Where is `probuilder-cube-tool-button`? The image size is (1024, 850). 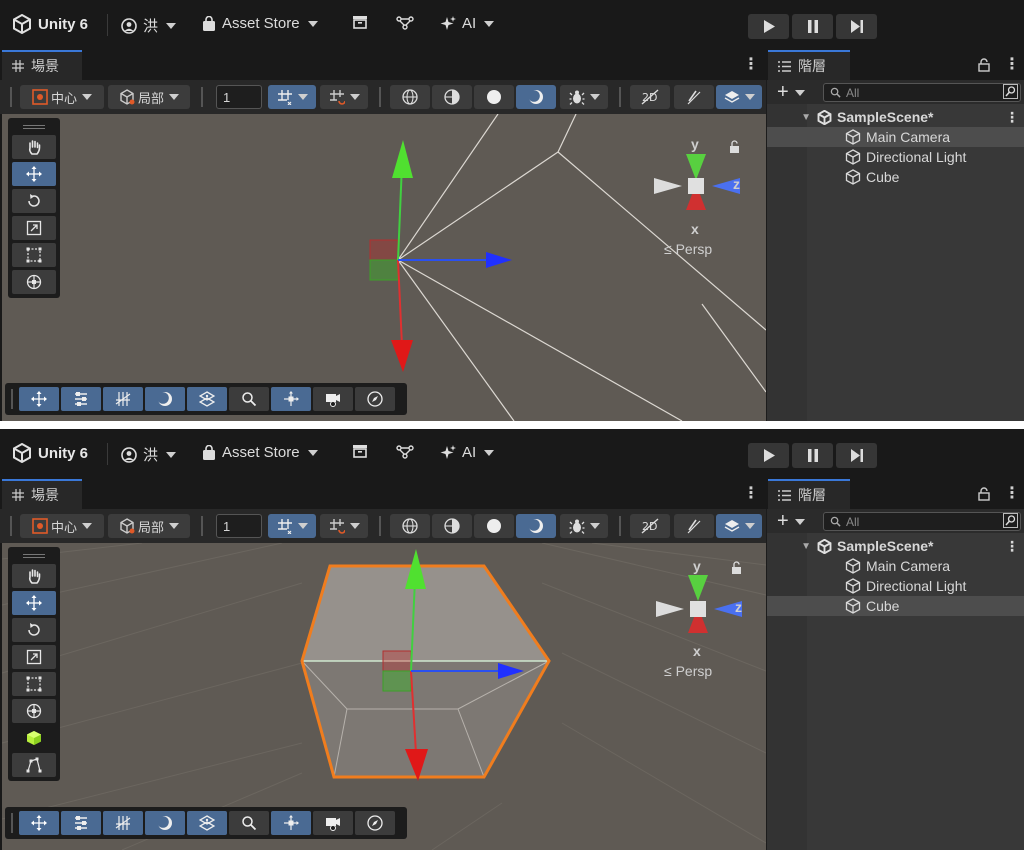
probuilder-cube-tool-button is located at coordinates (34, 738).